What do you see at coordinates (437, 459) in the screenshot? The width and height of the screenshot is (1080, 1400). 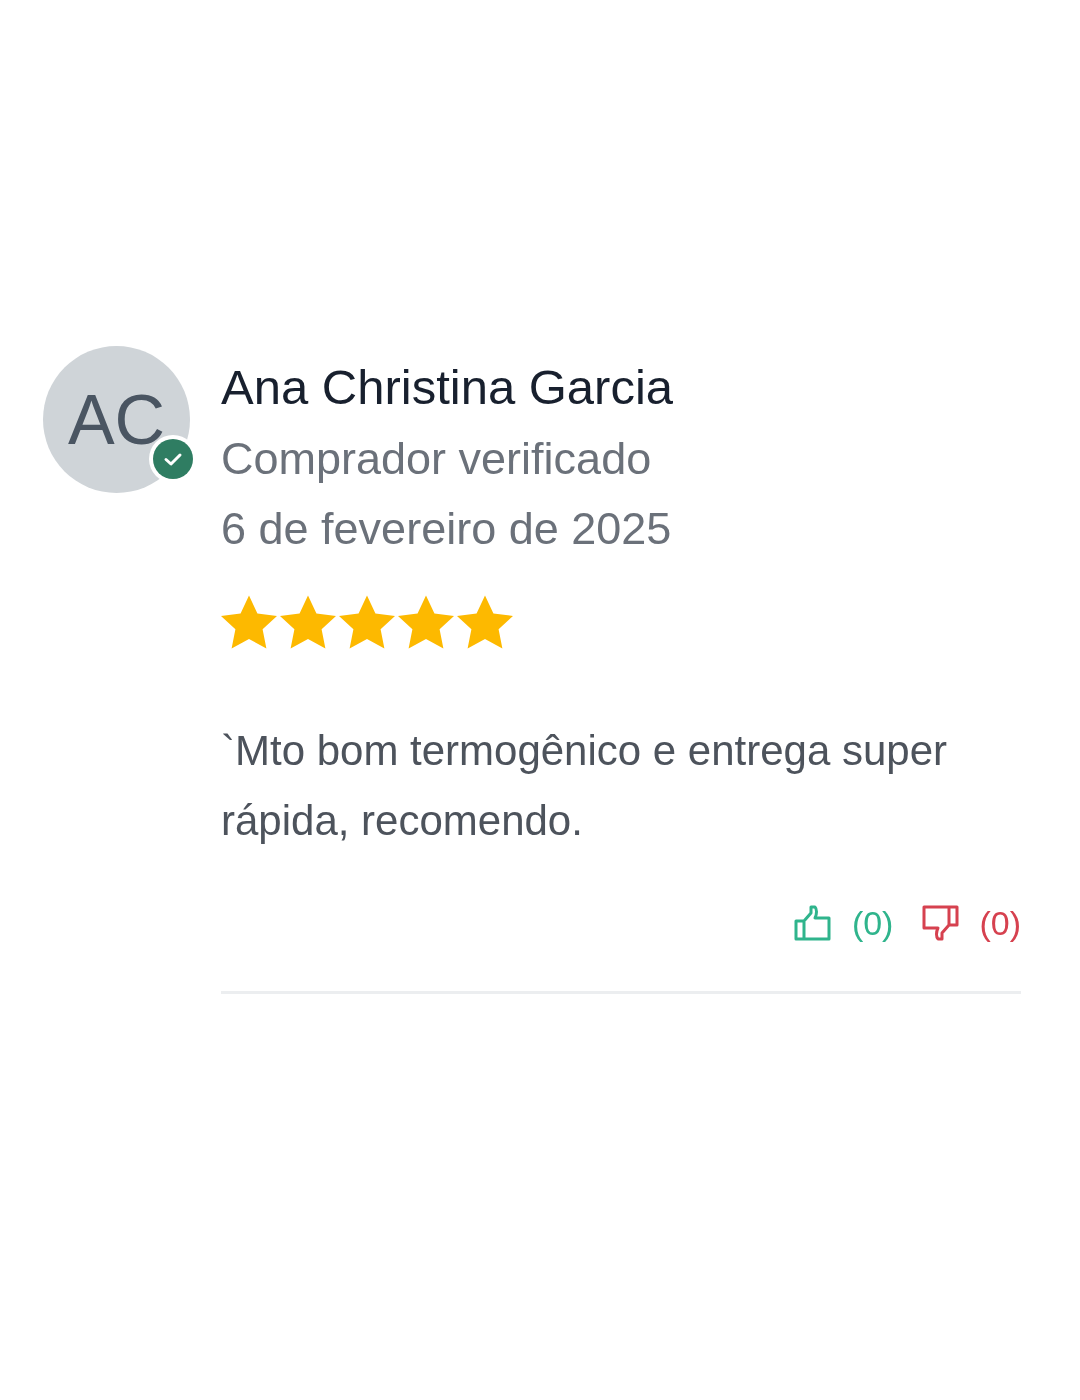 I see `verified-buyer-label: Comprador verificado` at bounding box center [437, 459].